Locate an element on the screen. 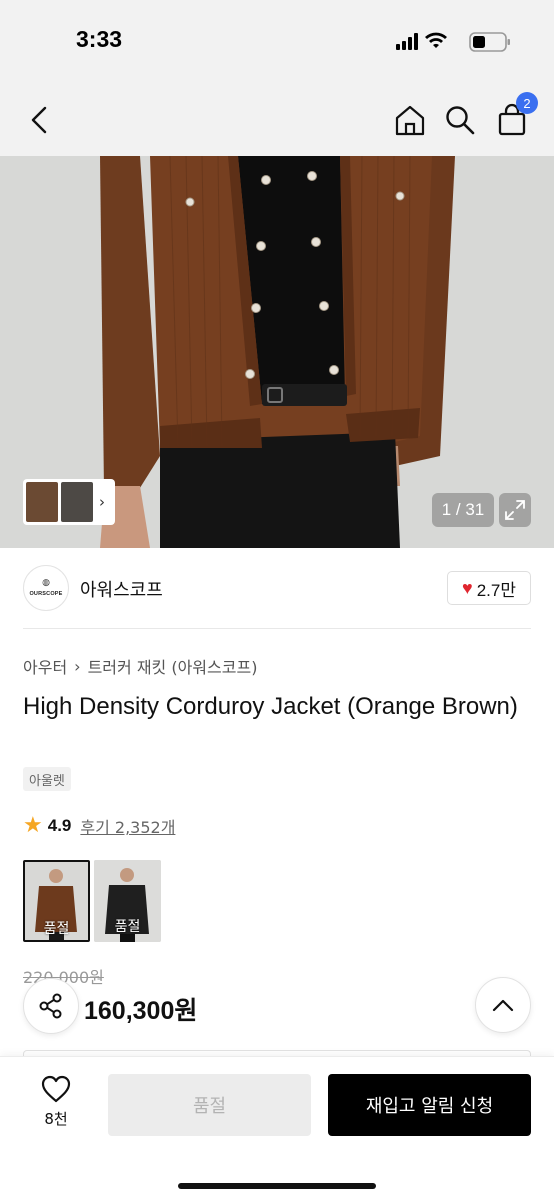  sale-price: 160,300원 is located at coordinates (141, 1011).